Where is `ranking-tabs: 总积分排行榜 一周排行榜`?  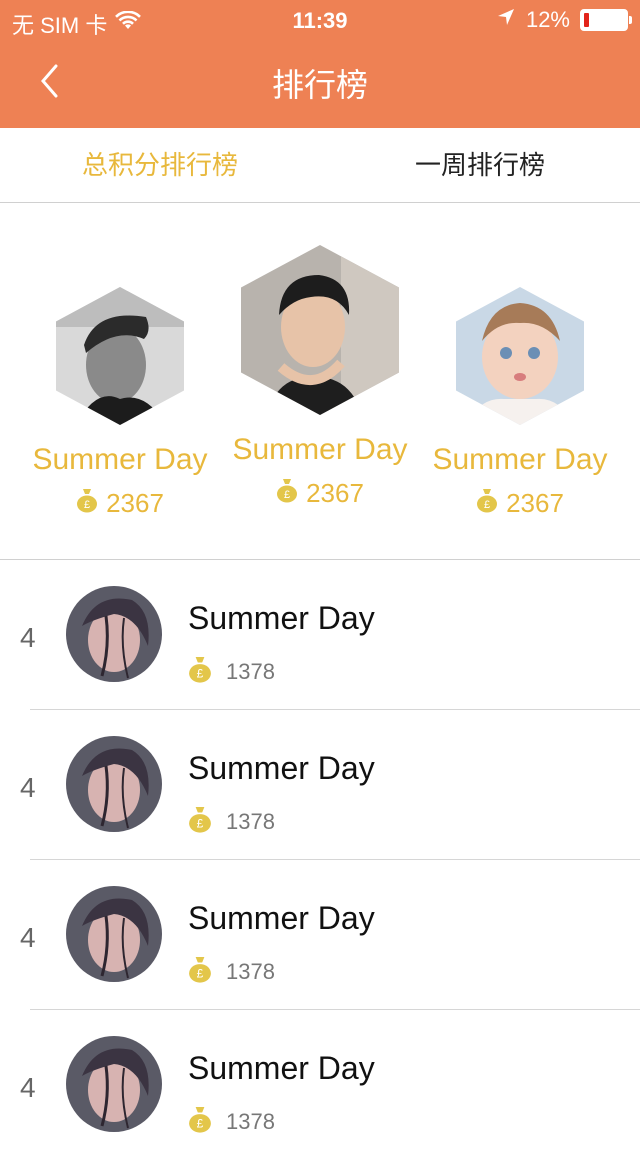 ranking-tabs: 总积分排行榜 一周排行榜 is located at coordinates (320, 165).